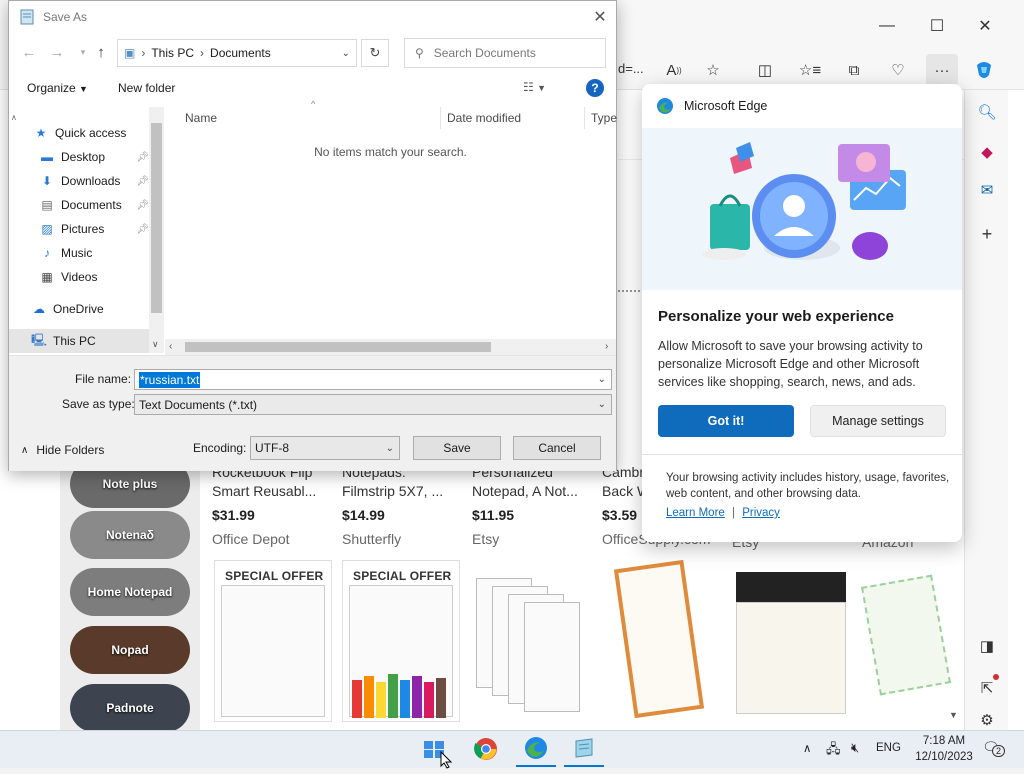 The height and width of the screenshot is (774, 1024). What do you see at coordinates (303, 118) in the screenshot?
I see `column-header-name: Name` at bounding box center [303, 118].